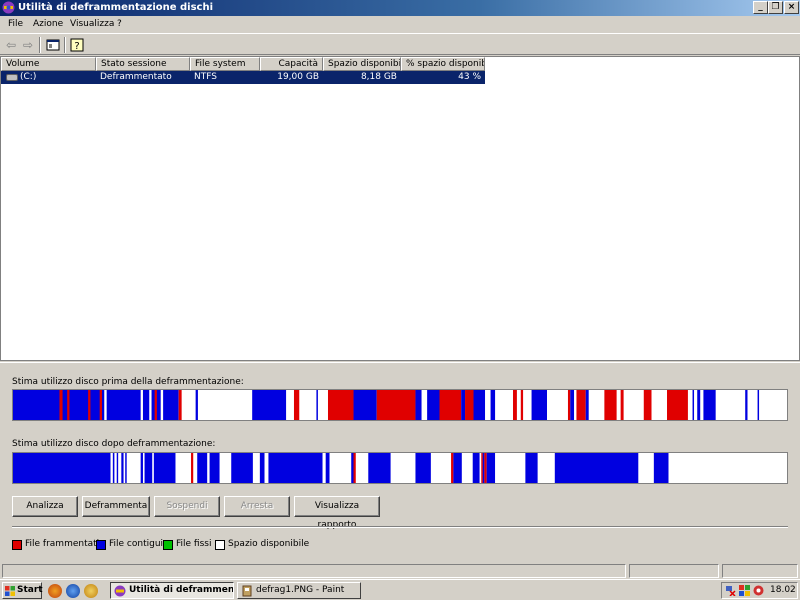 The image size is (800, 600). What do you see at coordinates (469, 77) in the screenshot?
I see `free-space-percent: 43 %` at bounding box center [469, 77].